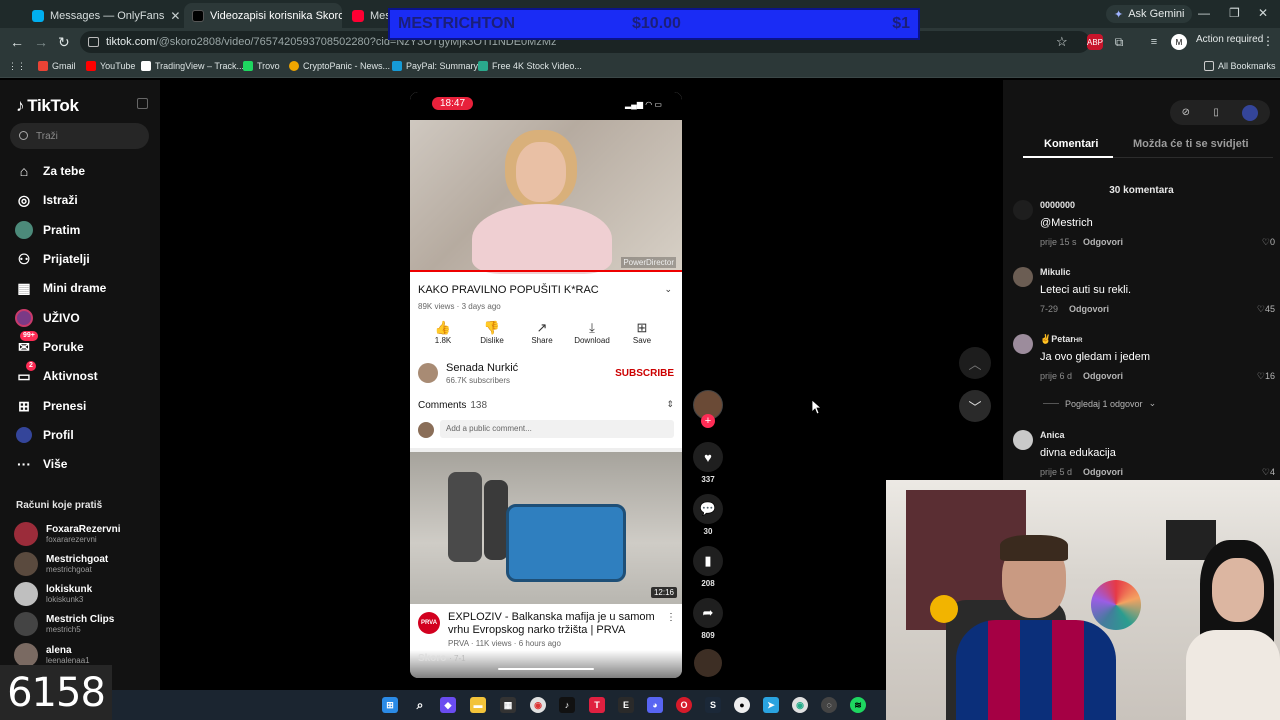 Image resolution: width=1280 pixels, height=720 pixels. Describe the element at coordinates (428, 373) in the screenshot. I see `channel-avatar` at that location.